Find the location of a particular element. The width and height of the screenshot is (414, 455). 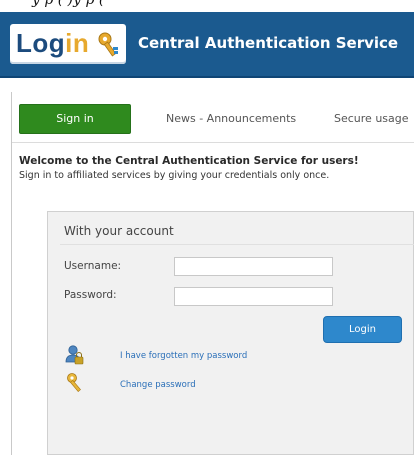

panel-divider is located at coordinates (237, 244).